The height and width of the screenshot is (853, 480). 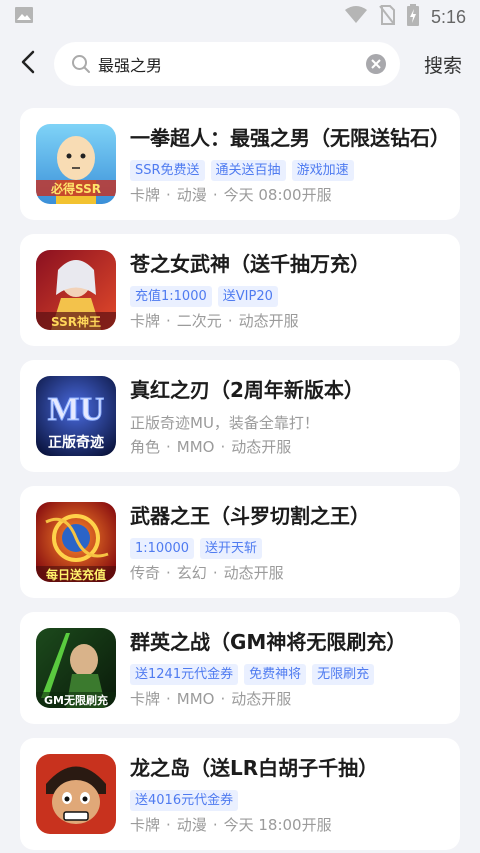 What do you see at coordinates (76, 542) in the screenshot?
I see `weapon-king-game-icon: 每日送充值` at bounding box center [76, 542].